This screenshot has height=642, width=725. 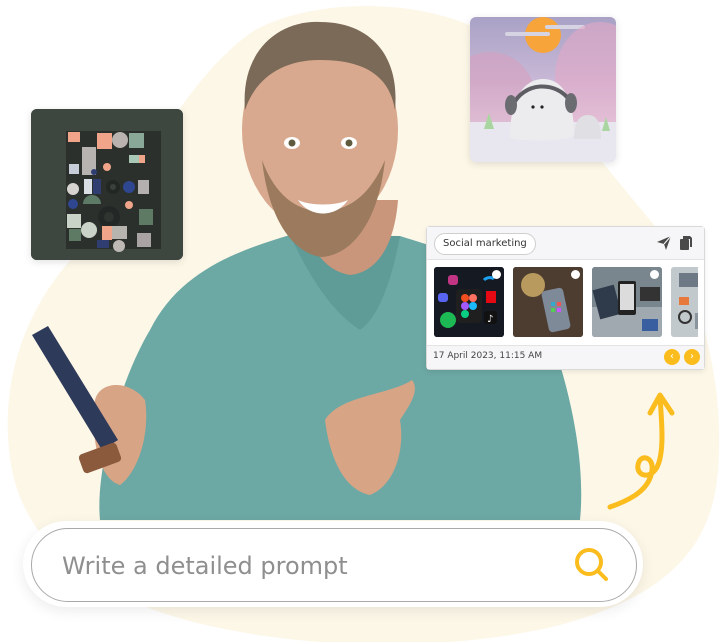 I want to click on next-button: ›, so click(x=692, y=357).